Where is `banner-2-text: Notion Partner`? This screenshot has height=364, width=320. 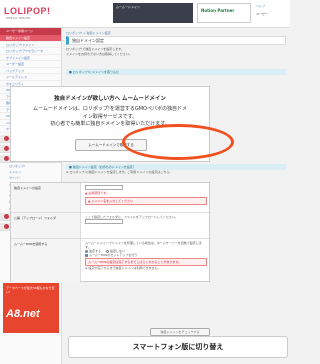 banner-2-text: Notion Partner is located at coordinates (218, 10).